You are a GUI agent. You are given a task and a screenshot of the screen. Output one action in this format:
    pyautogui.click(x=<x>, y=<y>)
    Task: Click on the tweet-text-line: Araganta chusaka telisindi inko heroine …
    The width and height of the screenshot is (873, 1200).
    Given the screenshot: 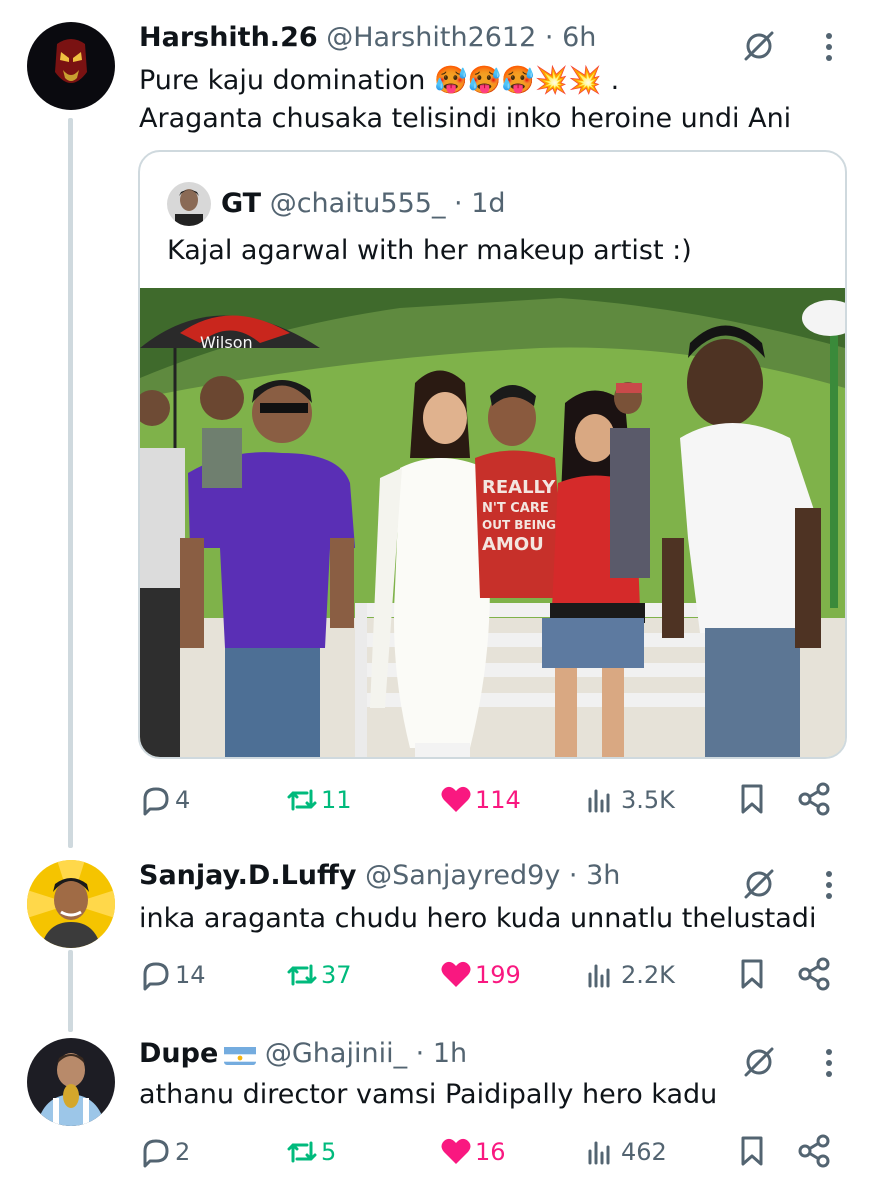 What is the action you would take?
    pyautogui.click(x=465, y=118)
    